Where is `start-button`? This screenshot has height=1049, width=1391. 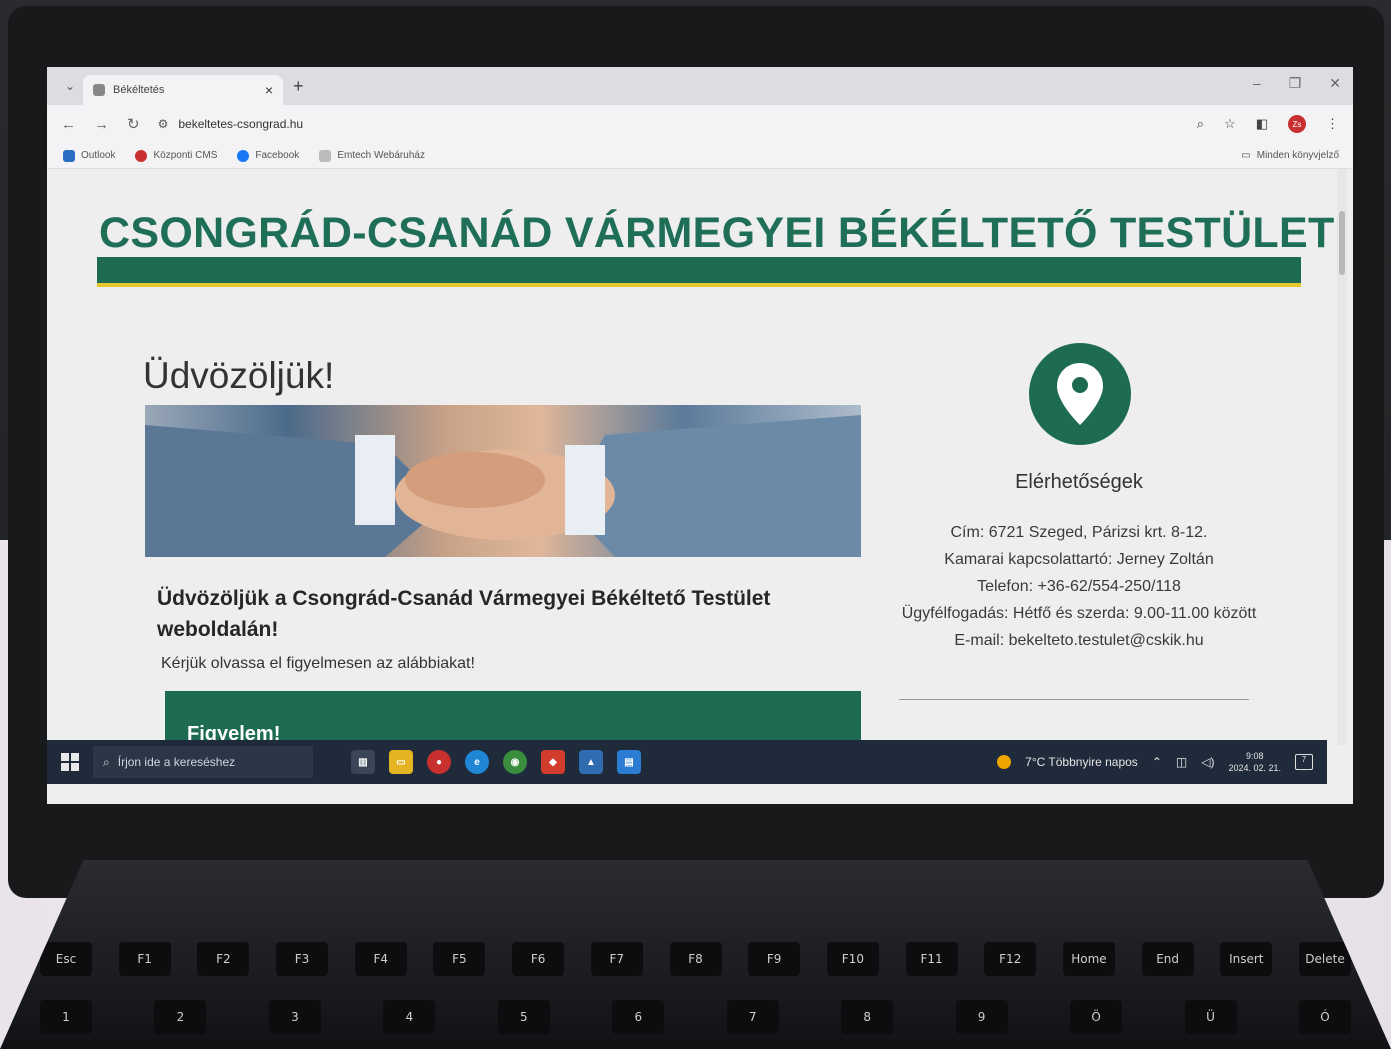 start-button is located at coordinates (70, 762).